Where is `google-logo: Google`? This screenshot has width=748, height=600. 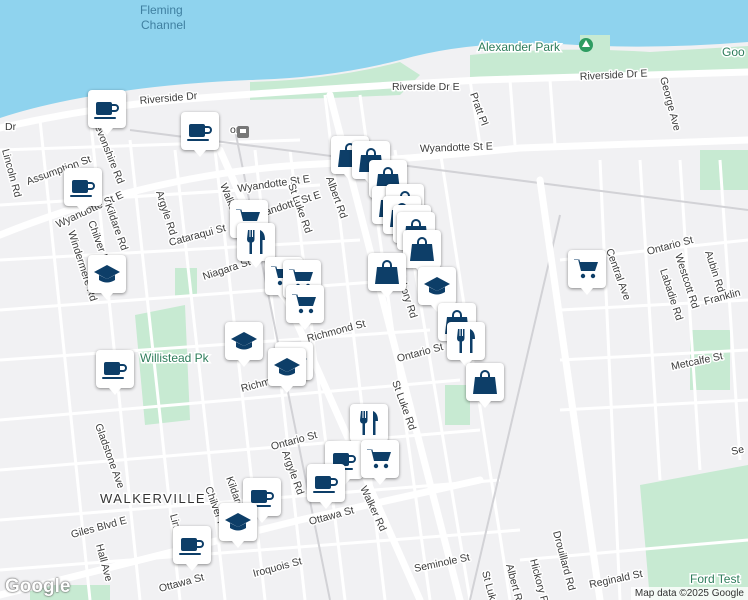 google-logo: Google is located at coordinates (38, 586).